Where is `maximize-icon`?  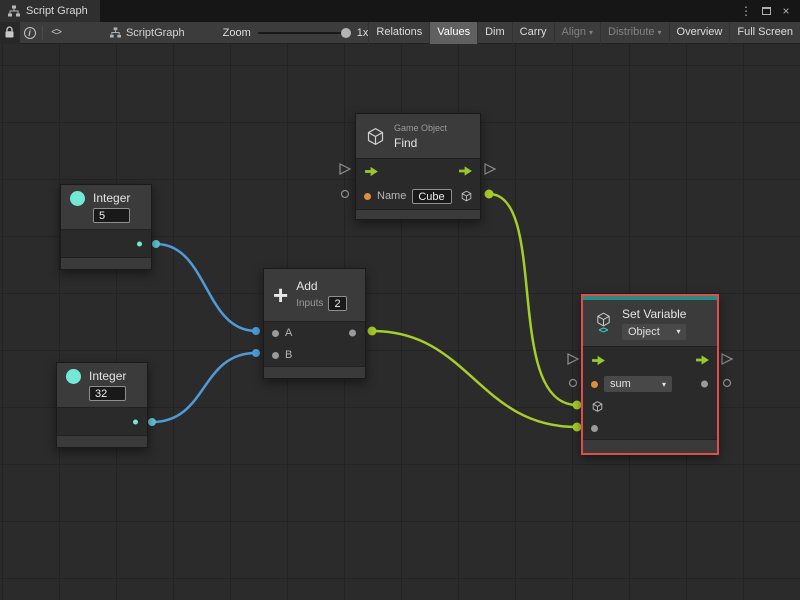 maximize-icon is located at coordinates (766, 11).